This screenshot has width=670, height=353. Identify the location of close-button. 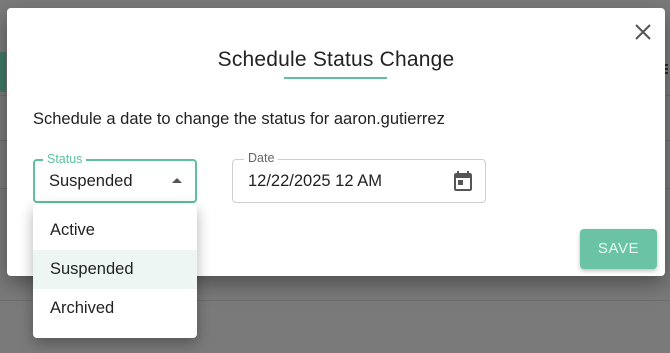
(643, 32).